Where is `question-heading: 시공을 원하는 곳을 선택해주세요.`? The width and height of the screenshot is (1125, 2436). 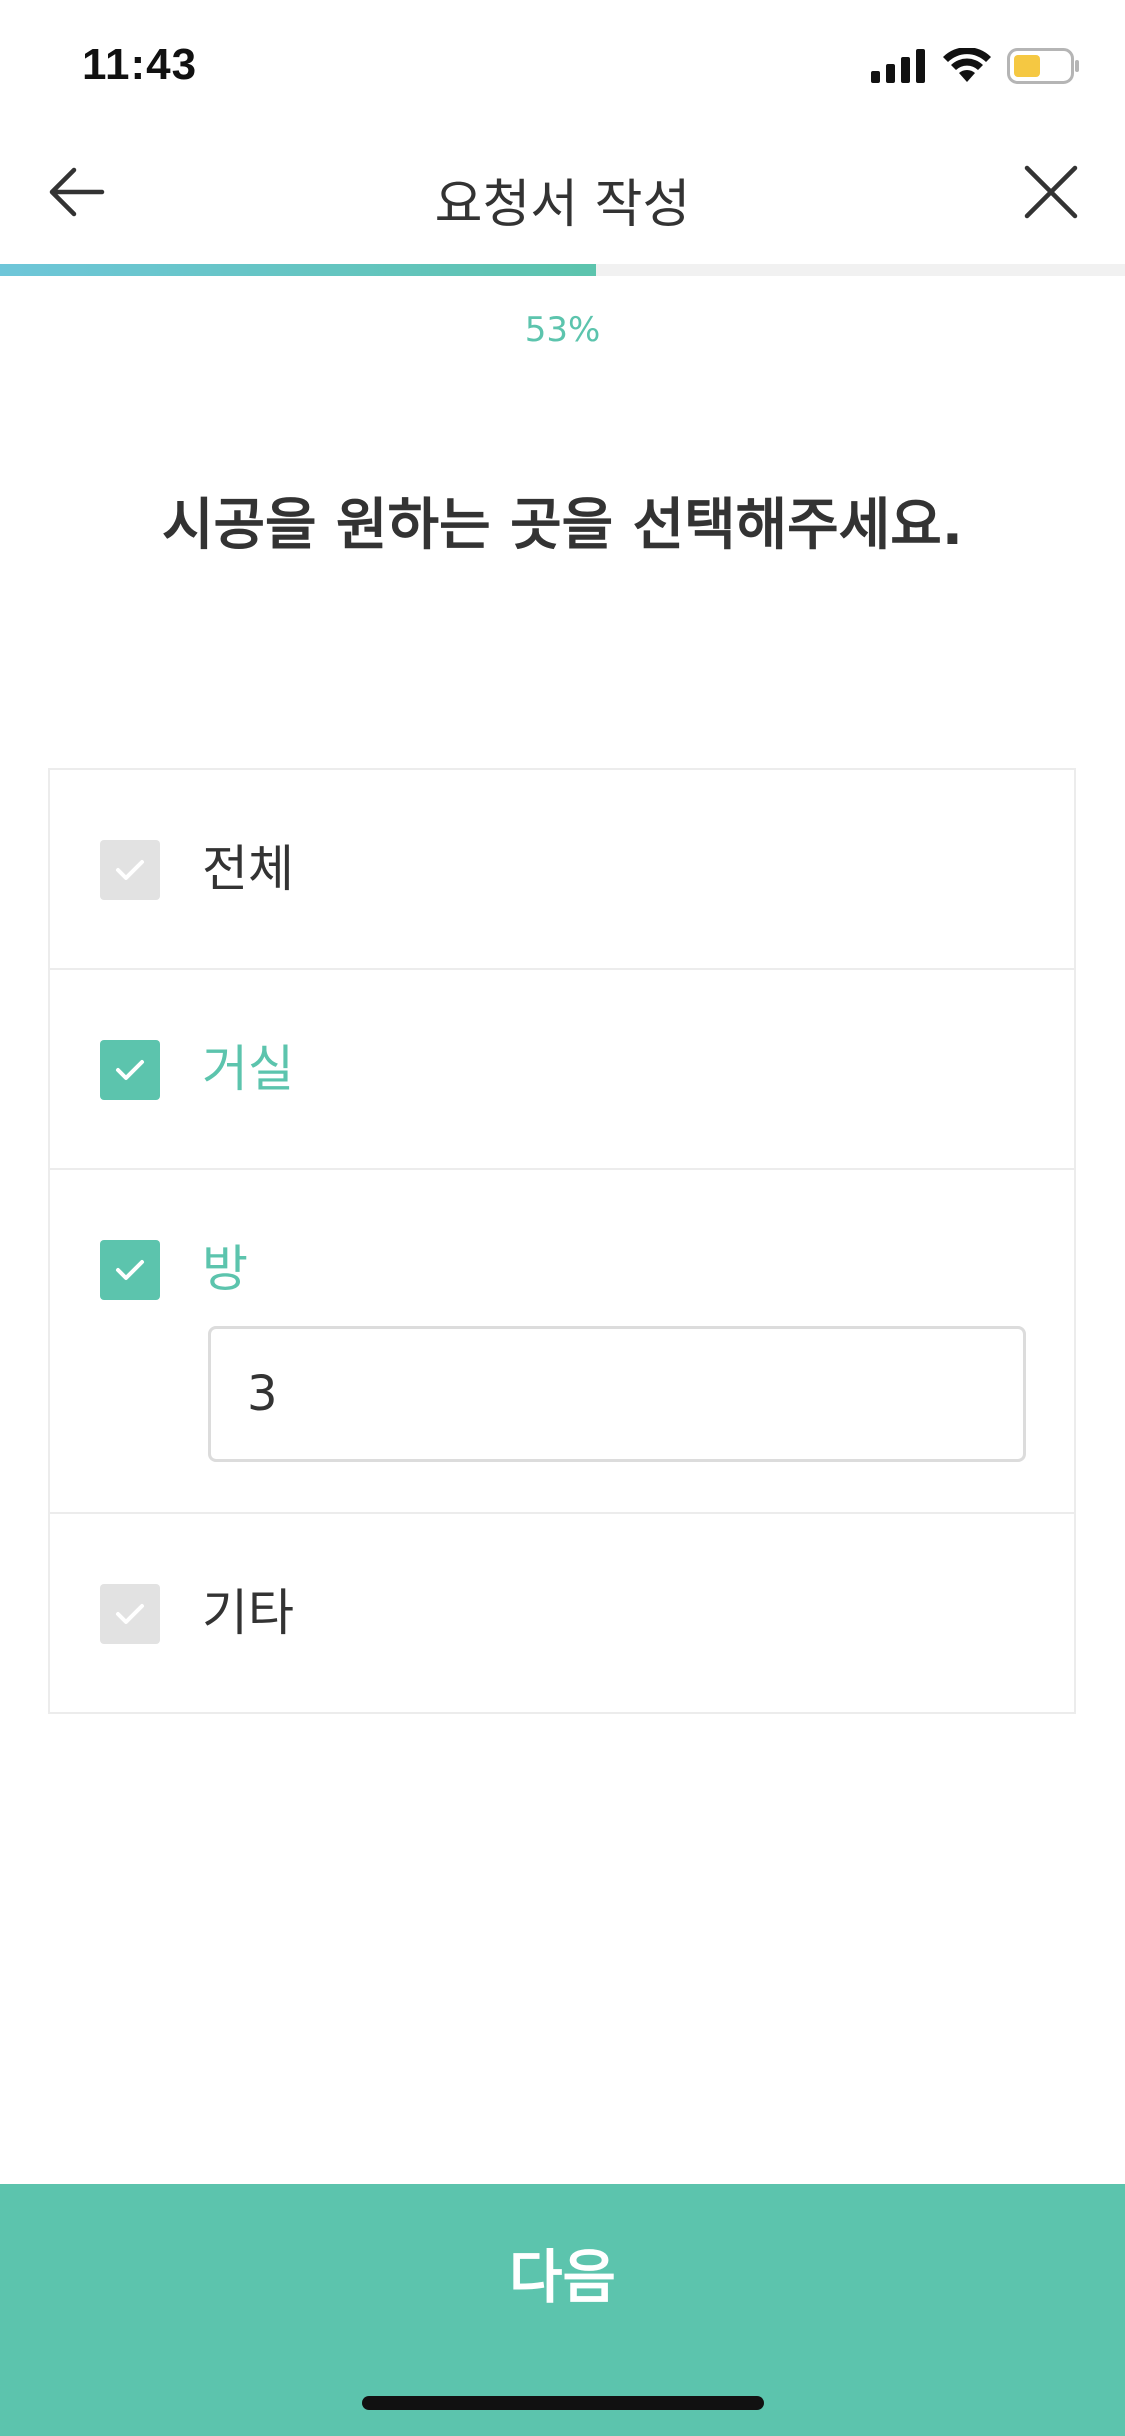
question-heading: 시공을 원하는 곳을 선택해주세요. is located at coordinates (562, 525).